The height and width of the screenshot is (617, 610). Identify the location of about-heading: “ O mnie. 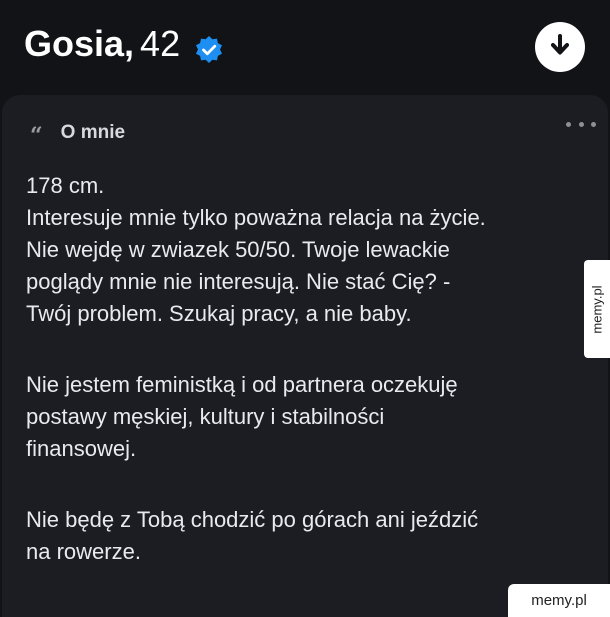
(78, 135).